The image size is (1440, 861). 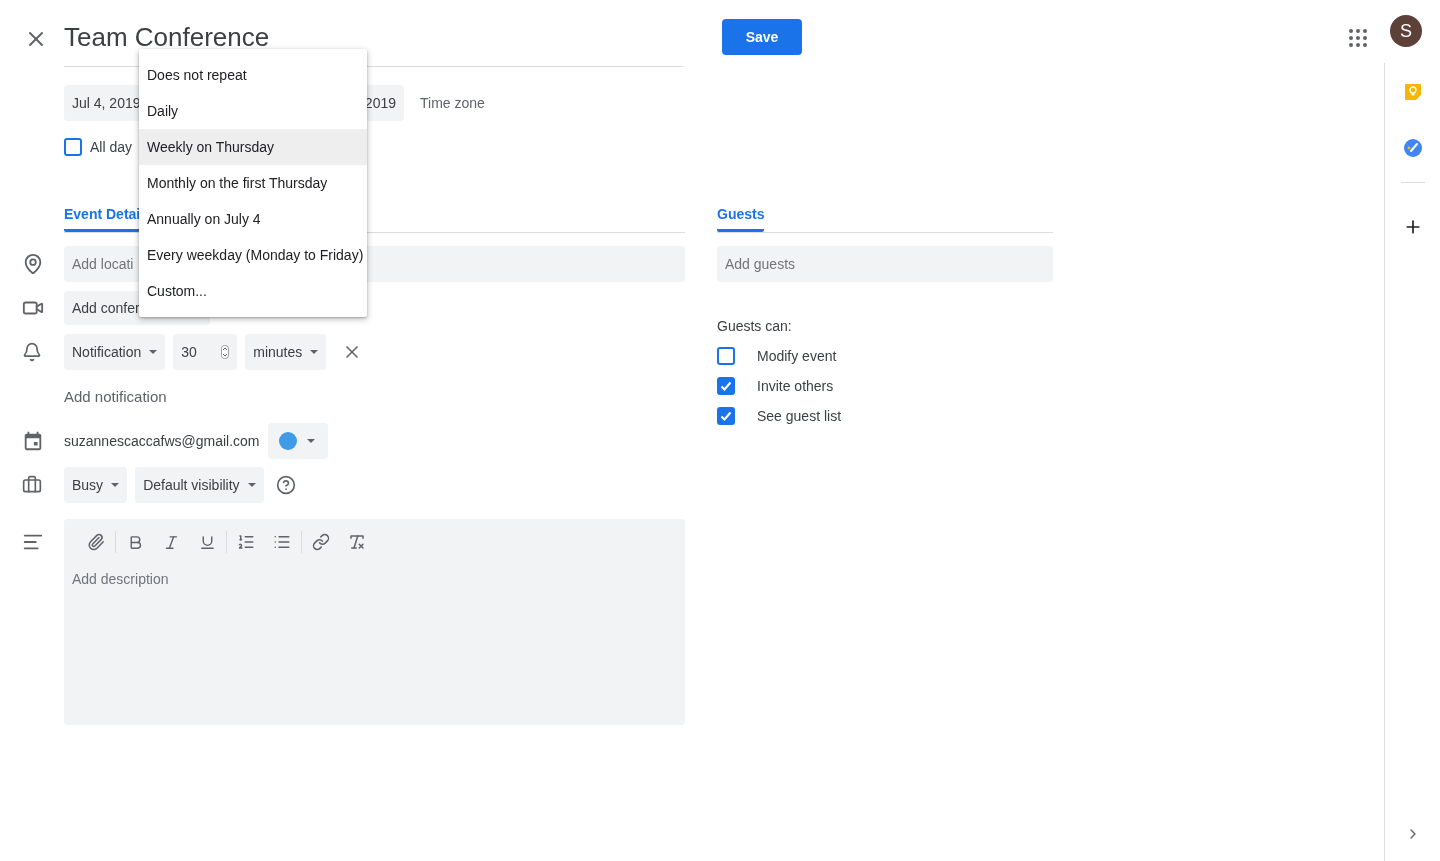 What do you see at coordinates (755, 326) in the screenshot?
I see `guests-can-label: Guests can:` at bounding box center [755, 326].